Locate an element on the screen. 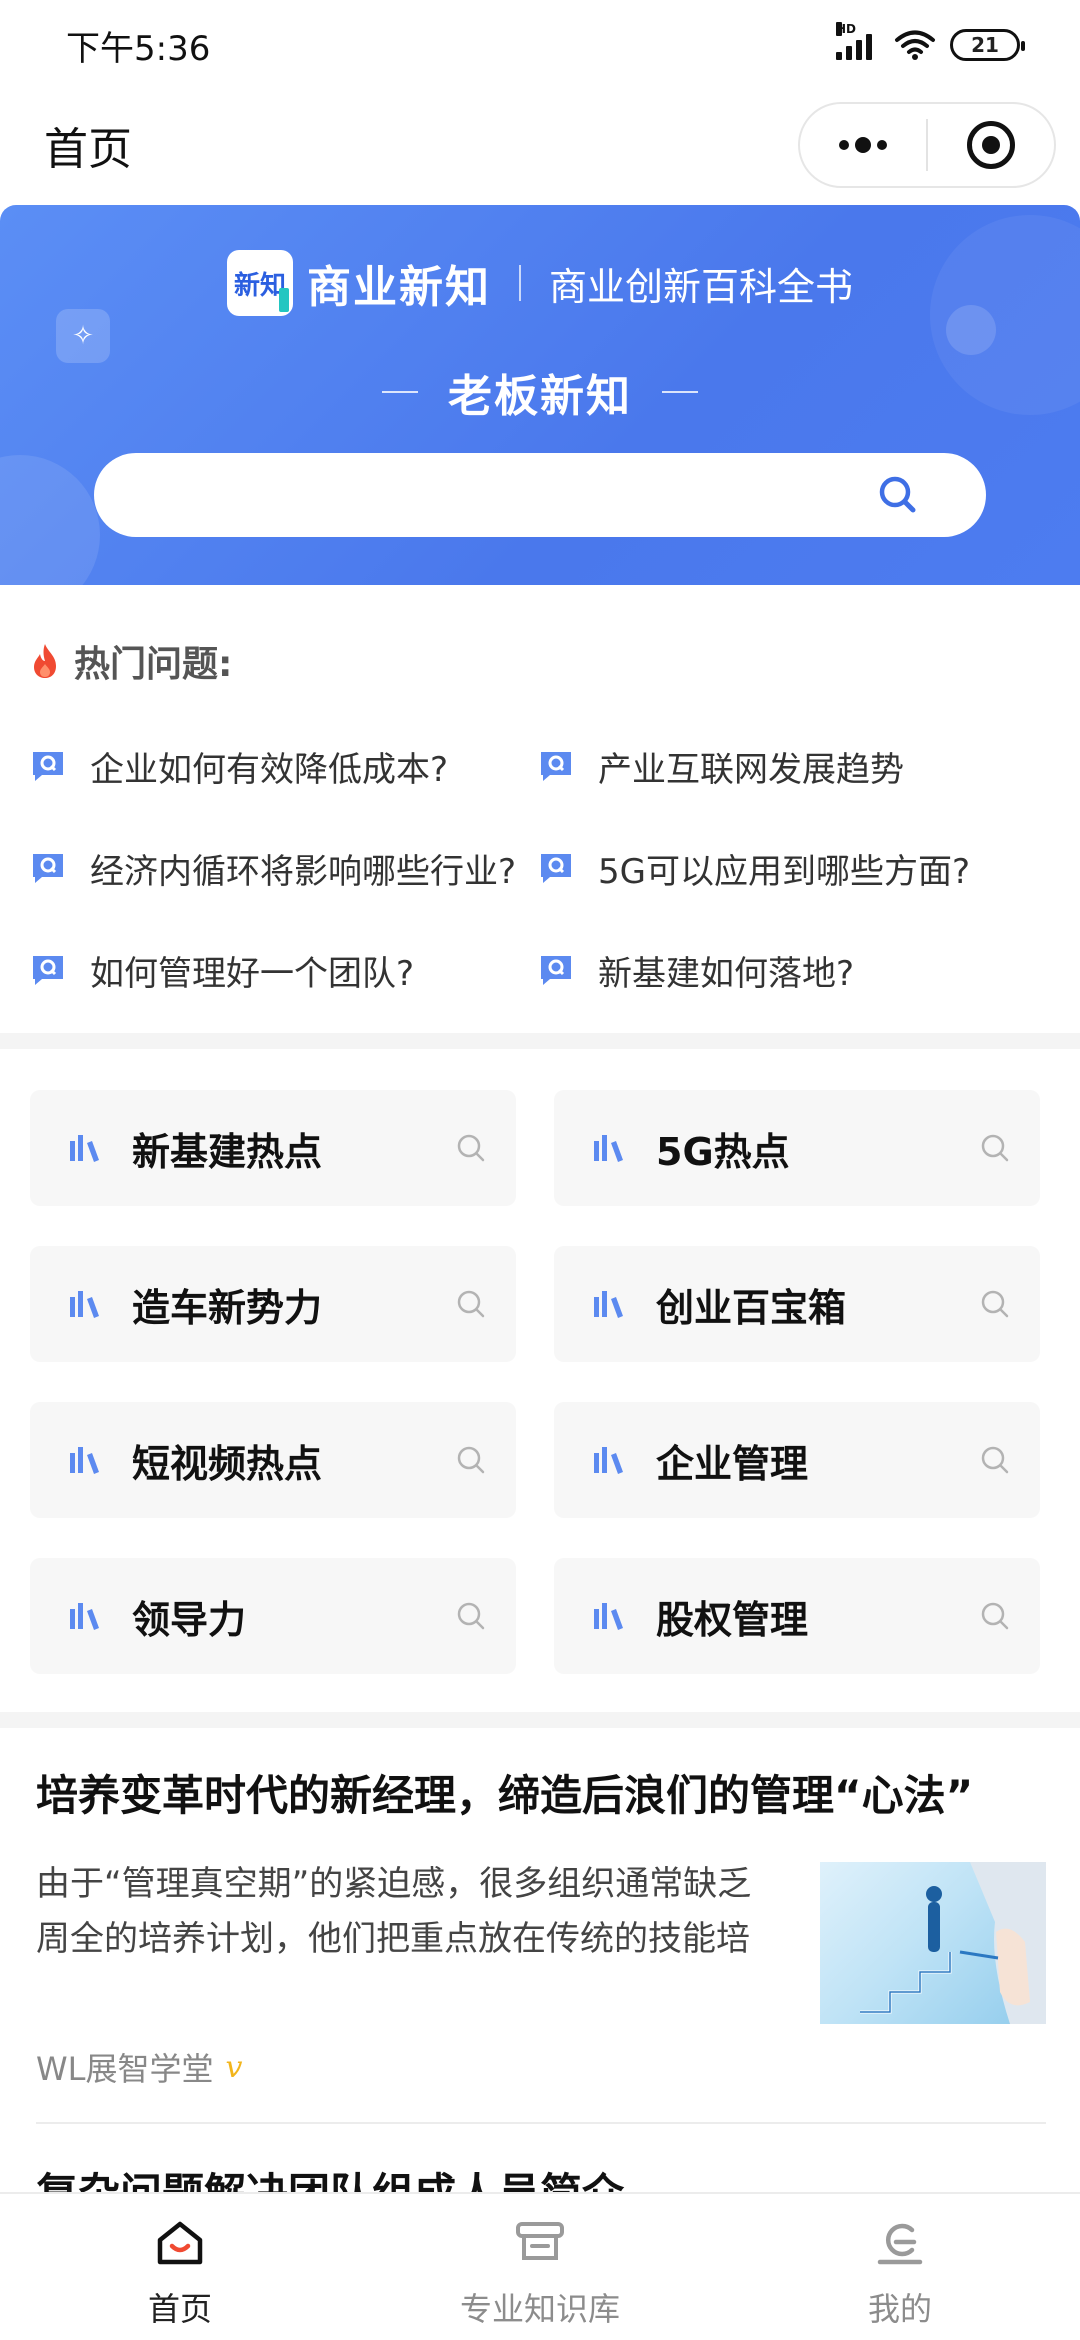  topic-label: 新基建热点 is located at coordinates (227, 1151).